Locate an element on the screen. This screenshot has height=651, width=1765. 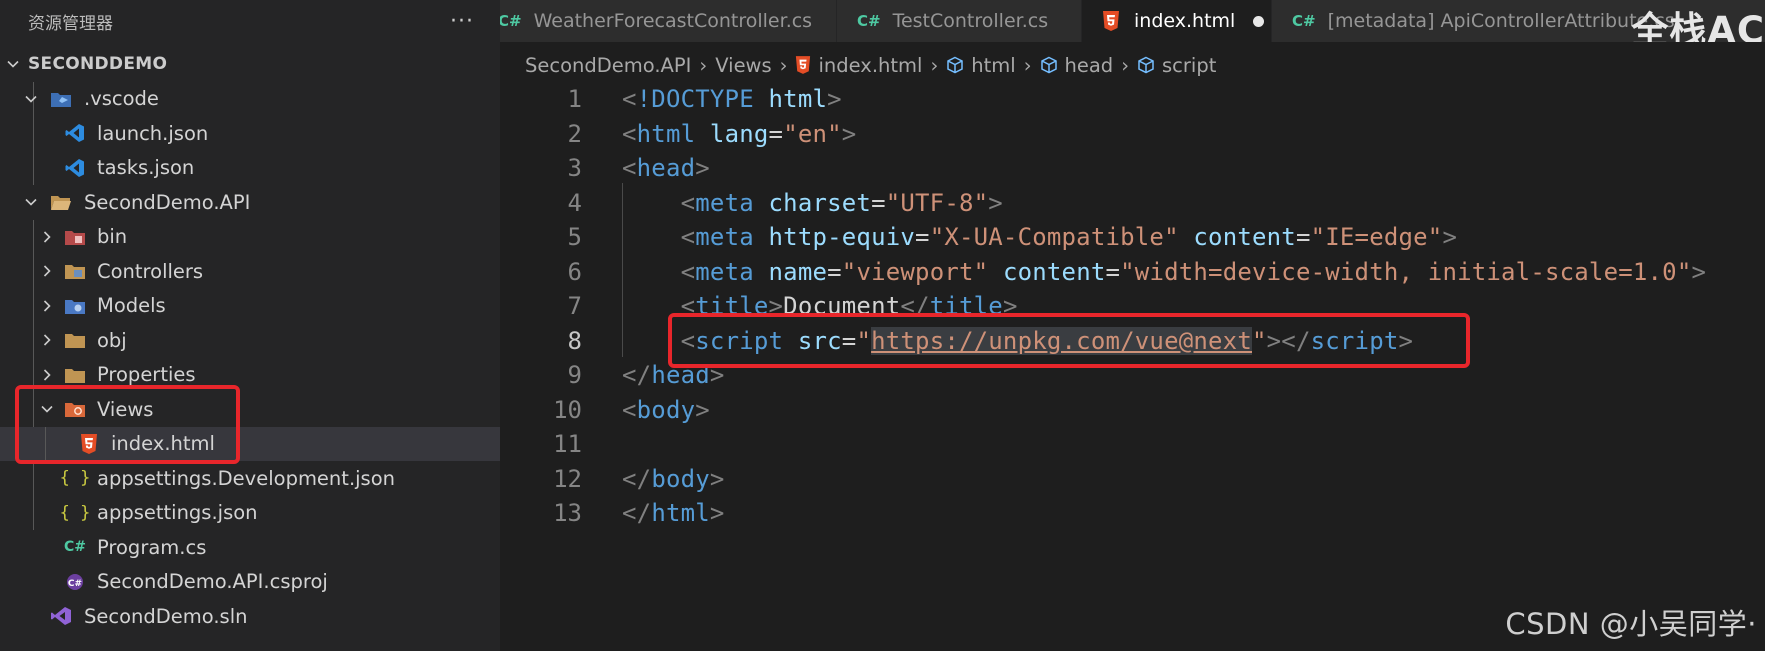
line-number: 7 is located at coordinates (574, 306).